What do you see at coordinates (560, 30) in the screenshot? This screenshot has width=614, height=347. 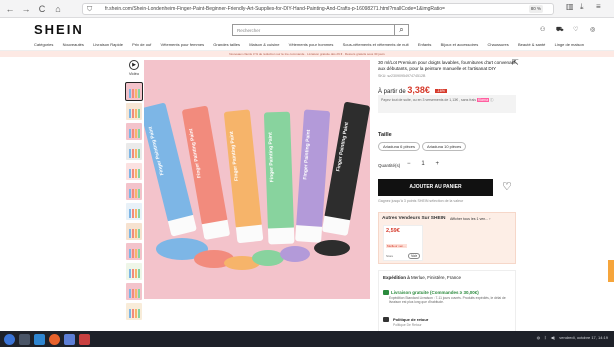 I see `cart-icon: ⛟` at bounding box center [560, 30].